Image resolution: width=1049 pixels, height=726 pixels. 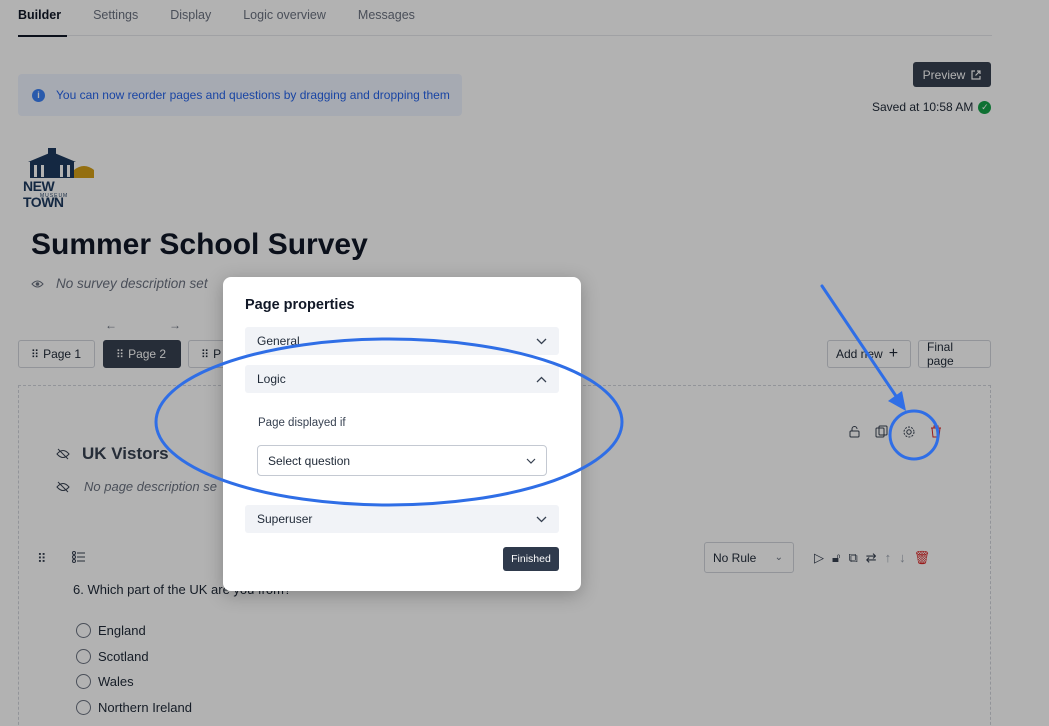 What do you see at coordinates (302, 423) in the screenshot?
I see `page-displayed-if-label: Page displayed if` at bounding box center [302, 423].